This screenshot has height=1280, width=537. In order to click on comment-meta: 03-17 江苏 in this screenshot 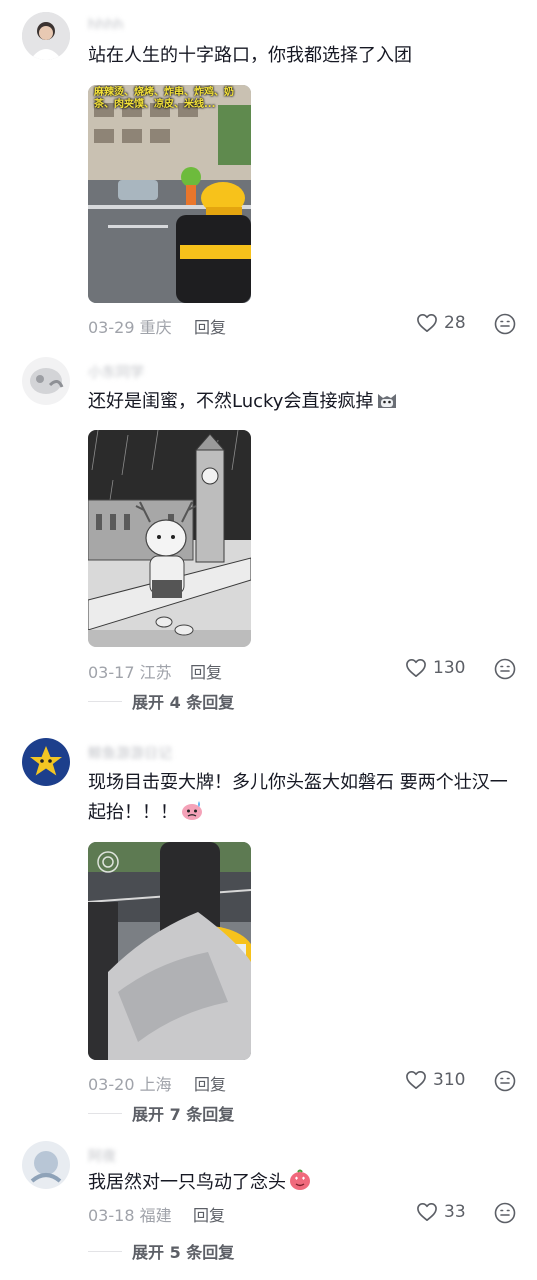, I will do `click(130, 671)`.